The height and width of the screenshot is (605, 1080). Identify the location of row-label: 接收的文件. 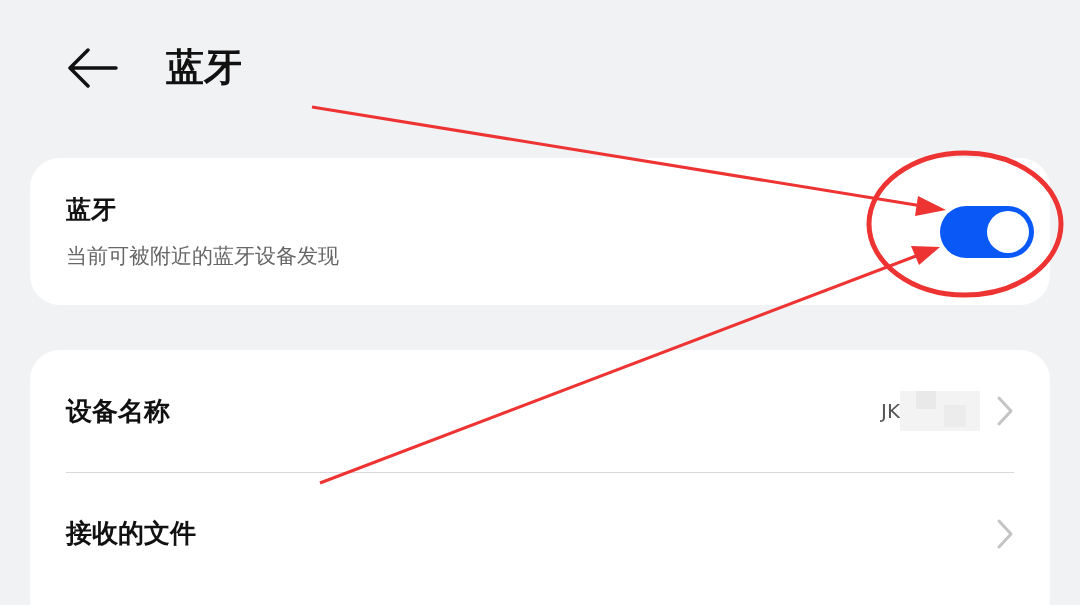
(131, 533).